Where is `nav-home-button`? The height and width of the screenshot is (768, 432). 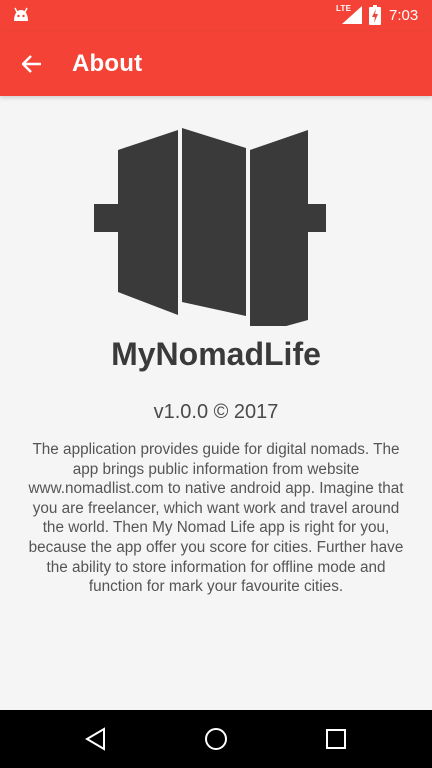
nav-home-button is located at coordinates (216, 739).